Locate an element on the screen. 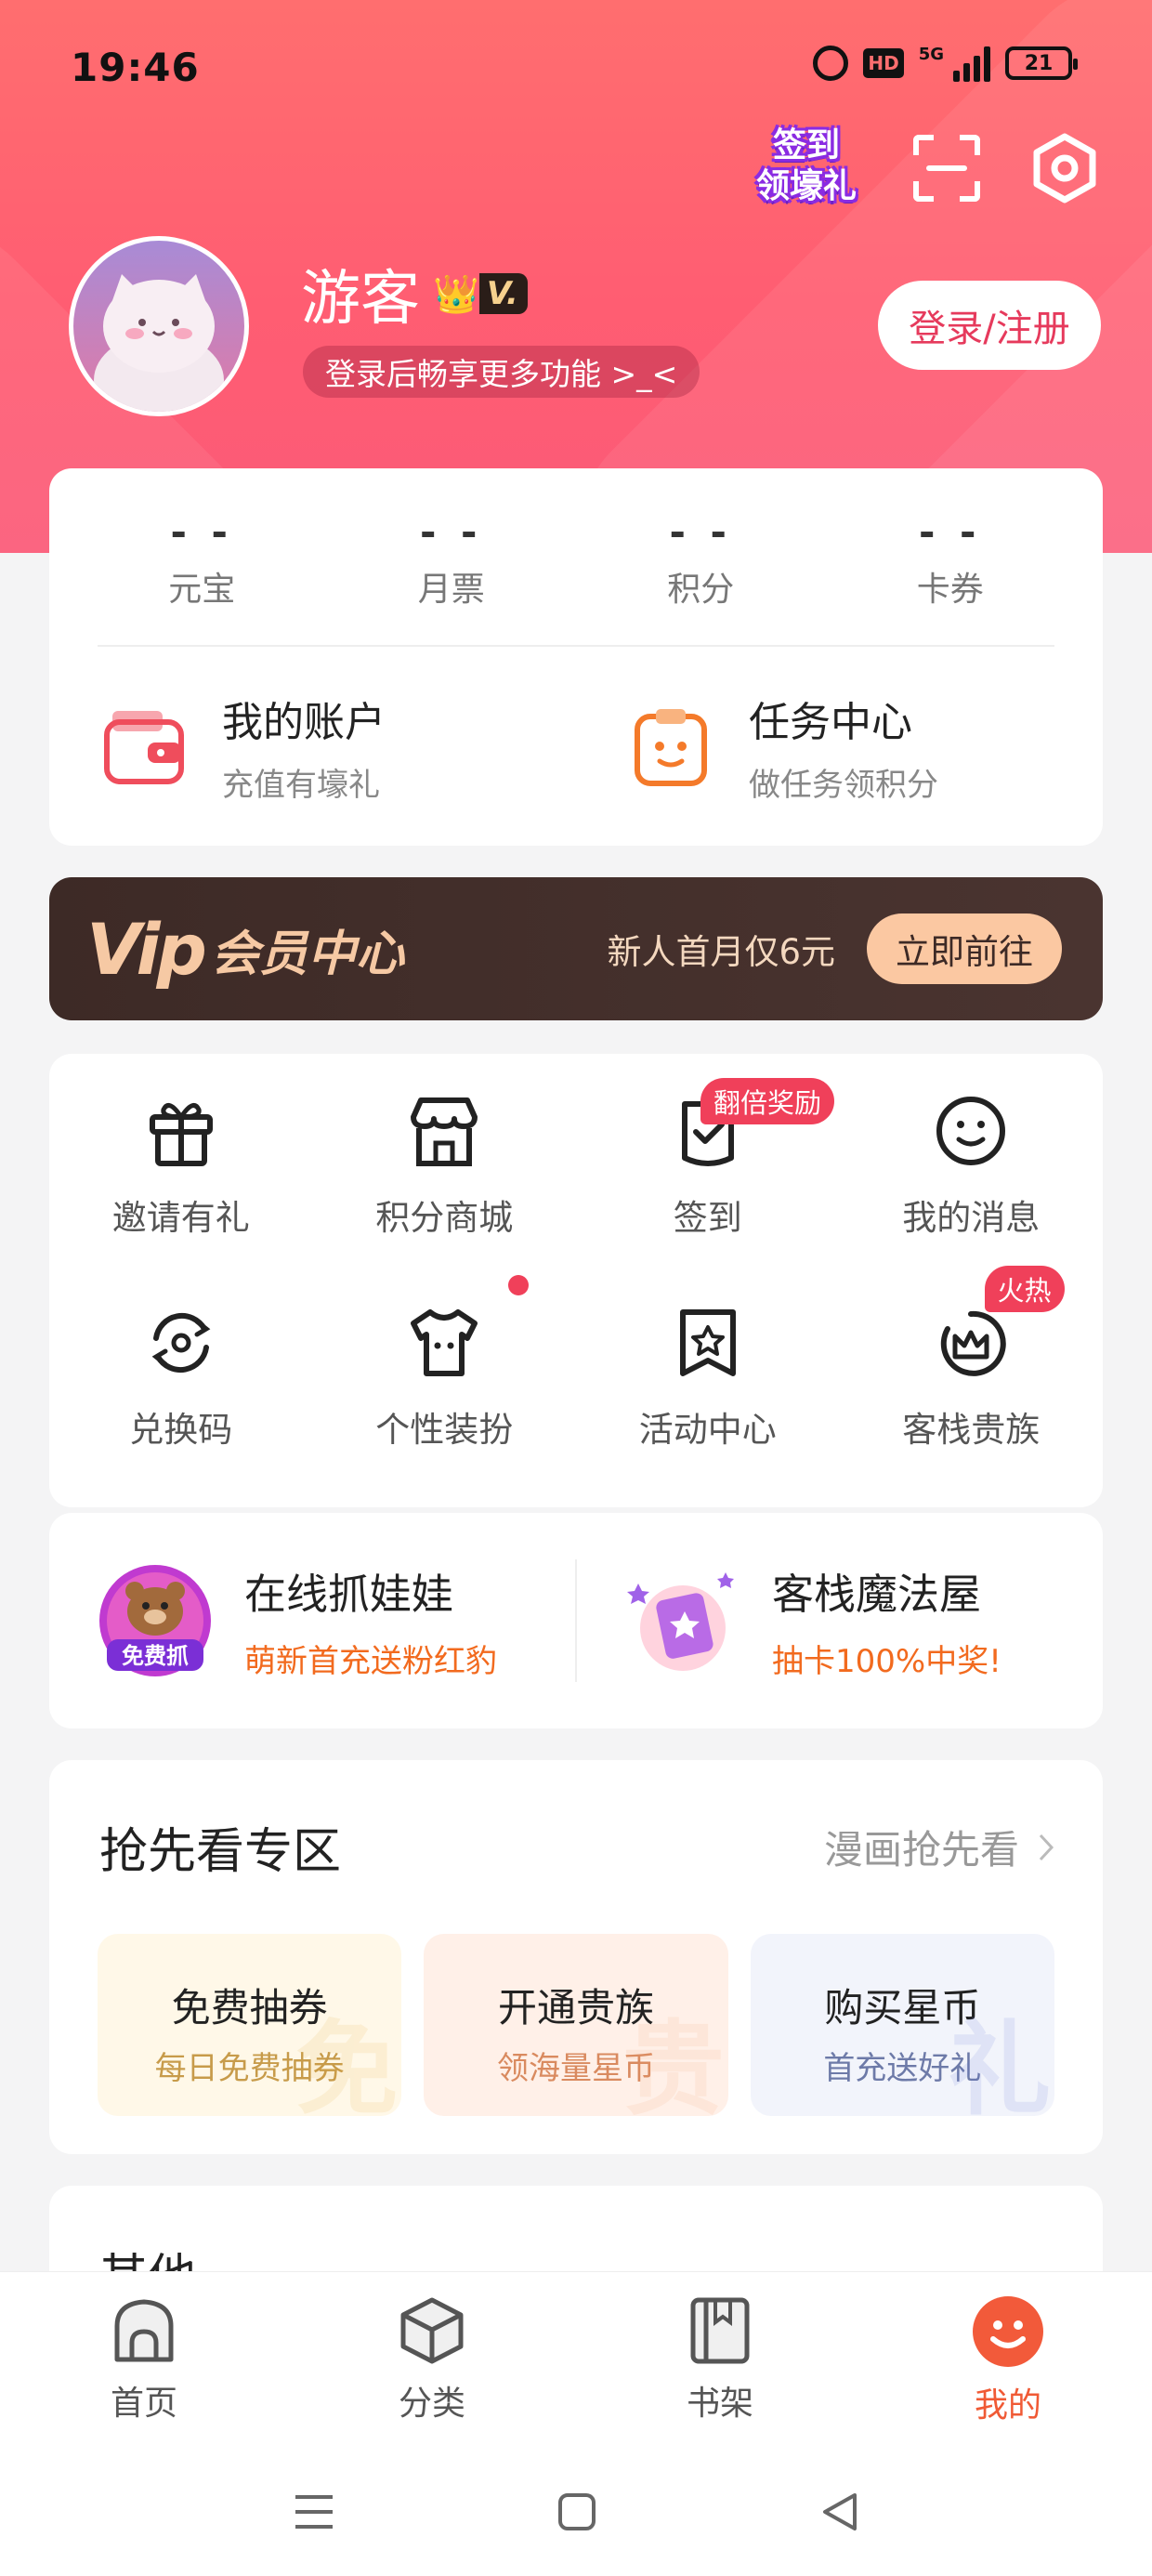  stat-label: 积分 is located at coordinates (701, 590).